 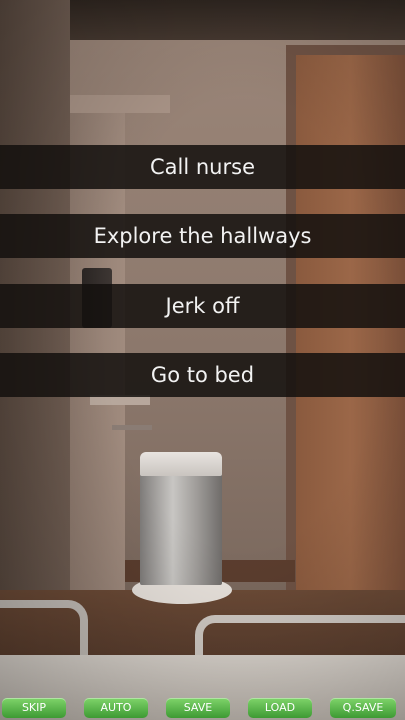 I want to click on choice-go-to-bed: Go to bed, so click(x=202, y=375).